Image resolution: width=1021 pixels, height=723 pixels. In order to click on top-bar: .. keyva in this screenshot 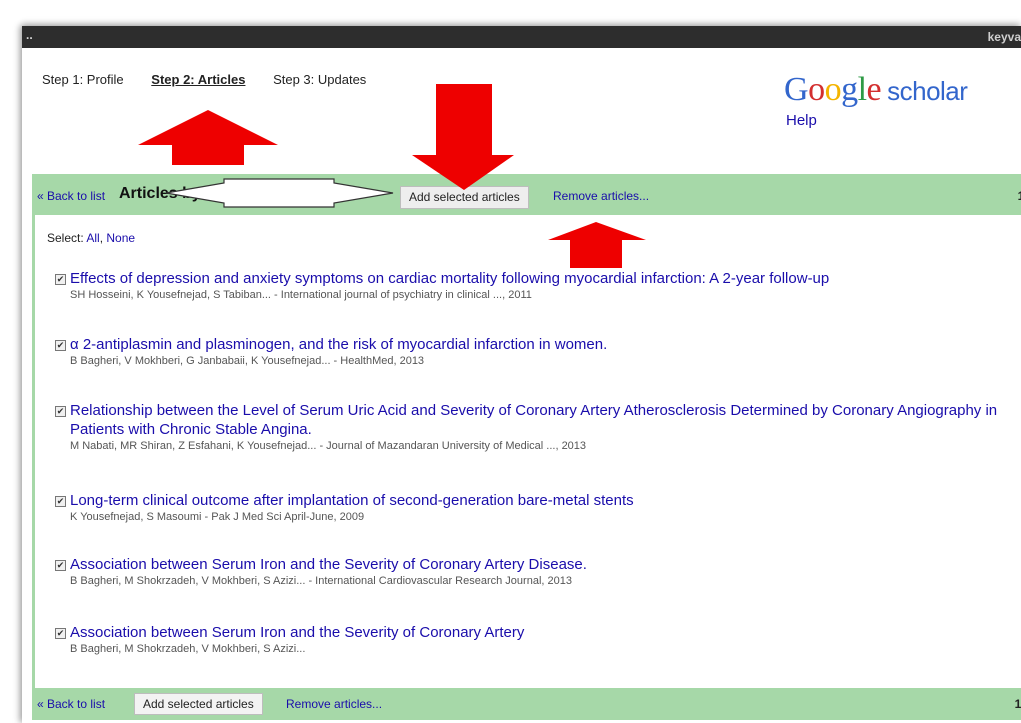, I will do `click(521, 37)`.